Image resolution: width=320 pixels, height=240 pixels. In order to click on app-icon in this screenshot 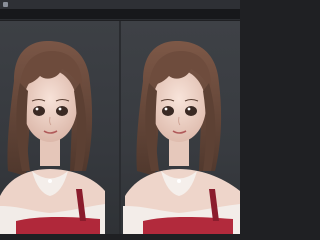, I will do `click(5, 4)`.